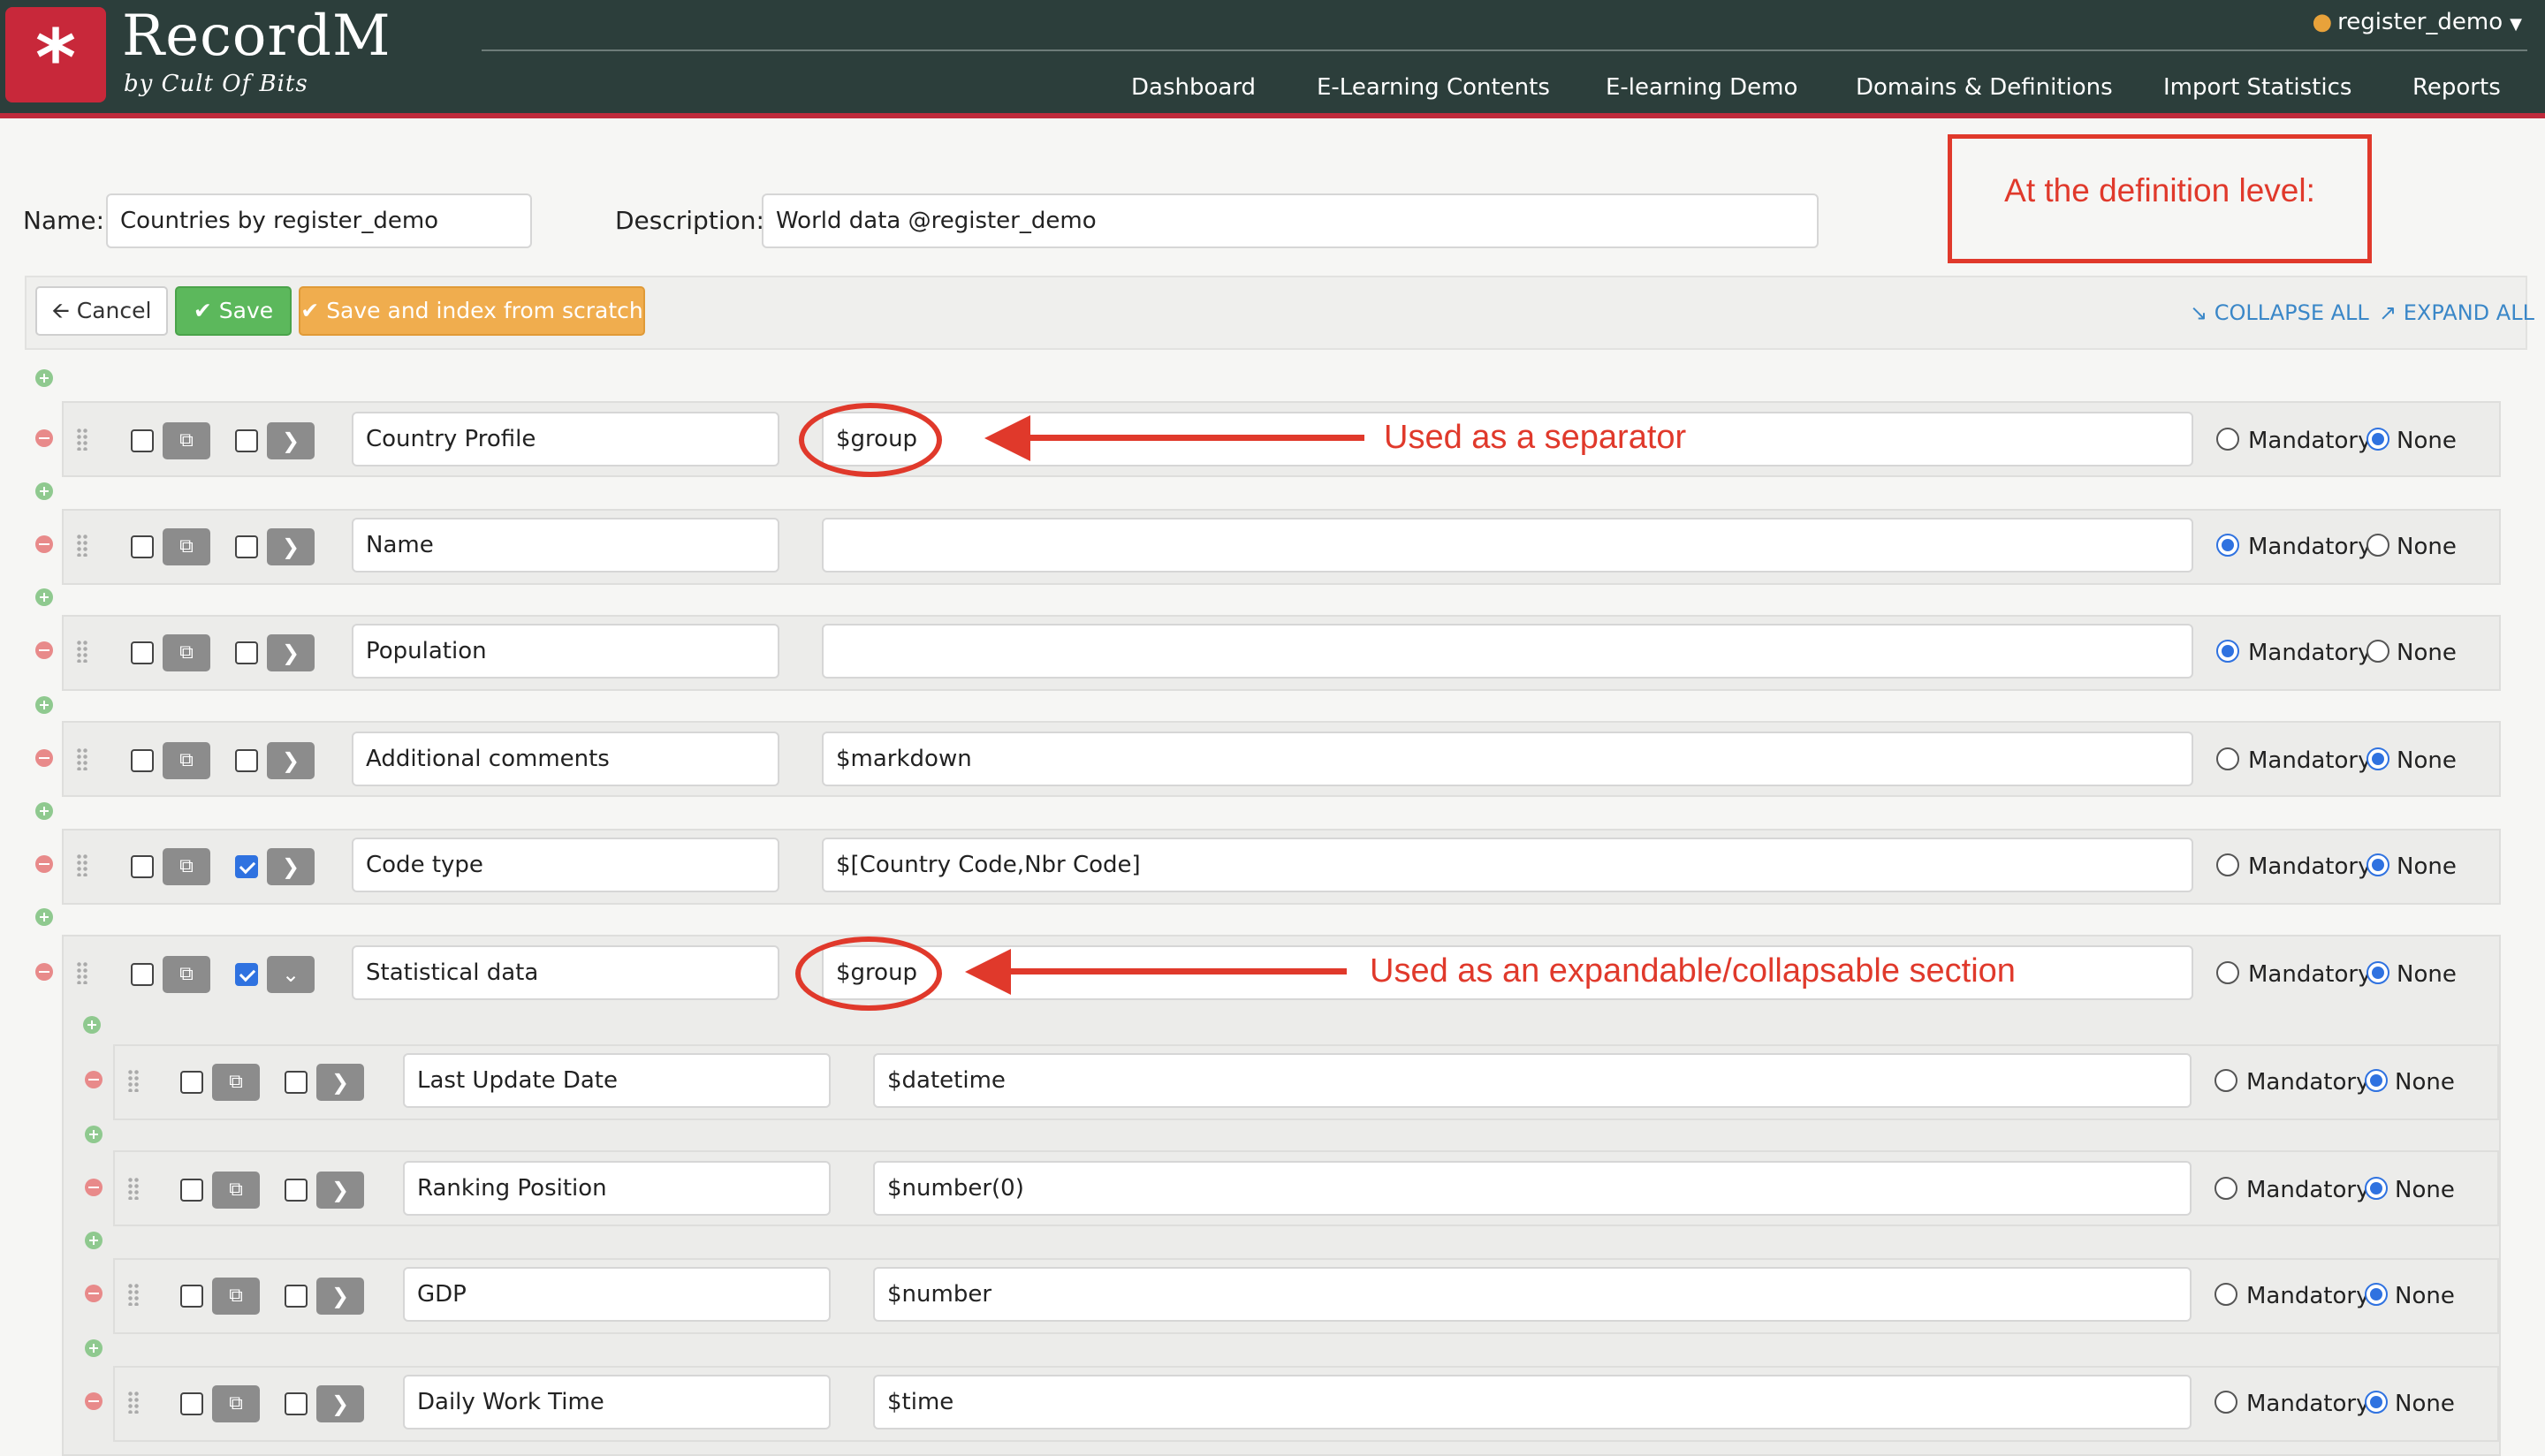 The image size is (2545, 1456). I want to click on cancel-button: 🡨 Cancel, so click(101, 311).